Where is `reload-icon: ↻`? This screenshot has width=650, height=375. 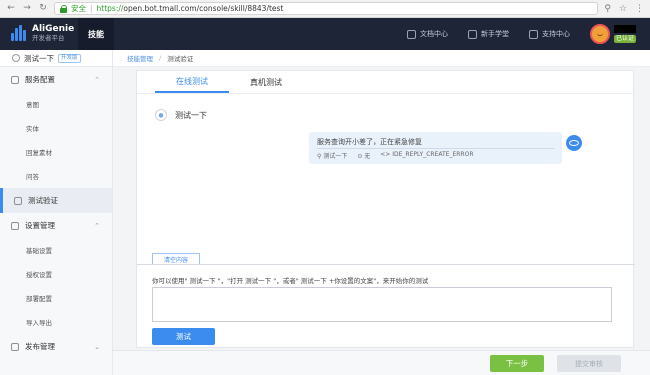 reload-icon: ↻ is located at coordinates (43, 9).